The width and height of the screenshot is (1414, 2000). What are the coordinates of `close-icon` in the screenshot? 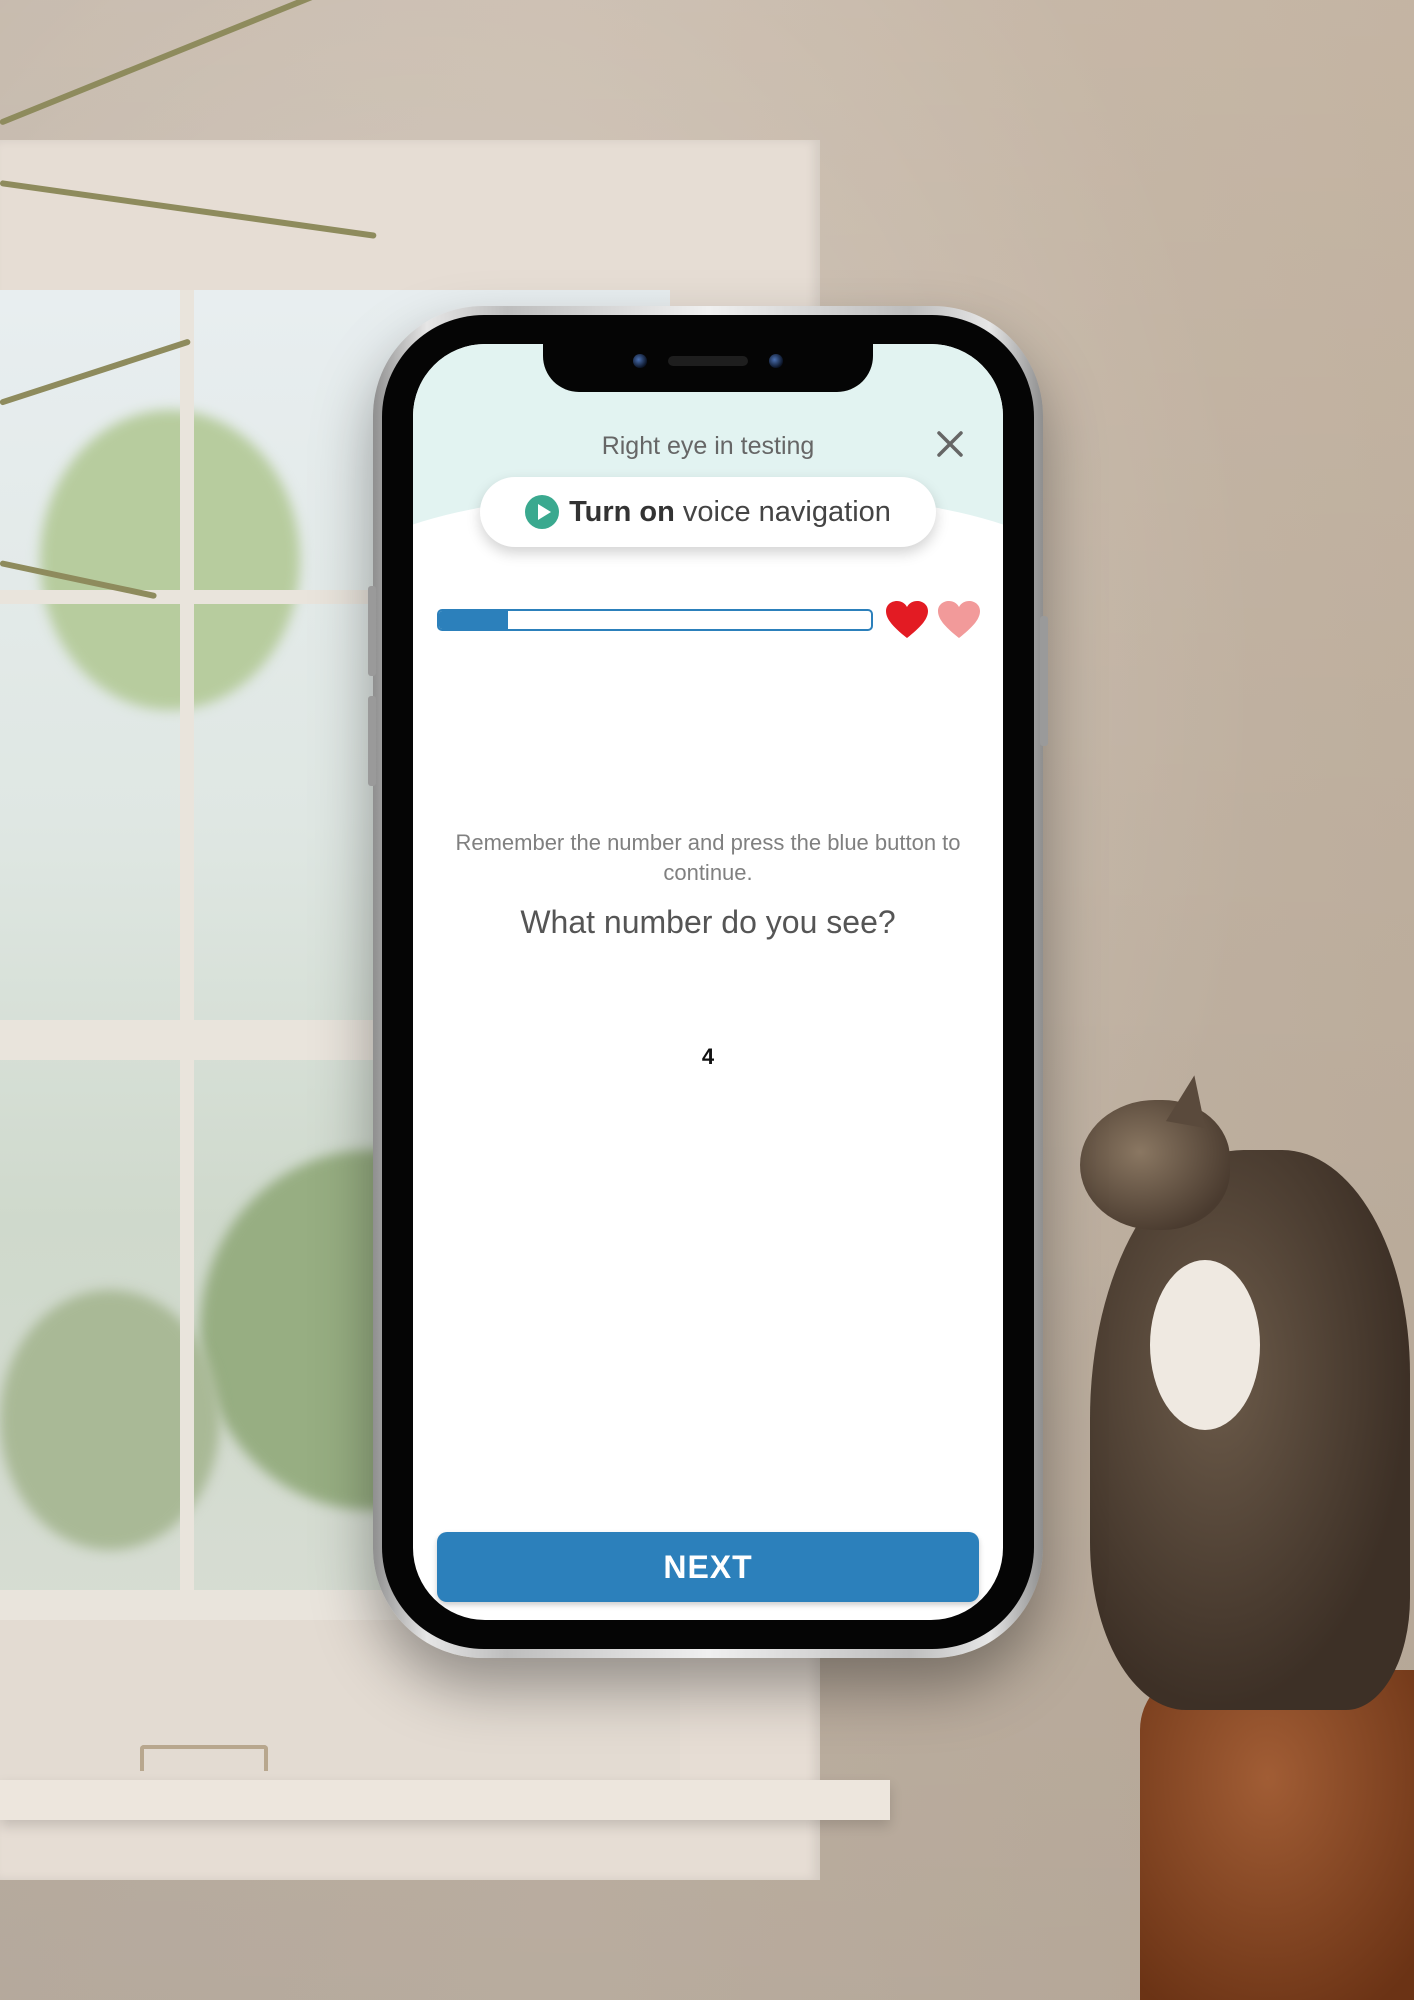 It's located at (950, 444).